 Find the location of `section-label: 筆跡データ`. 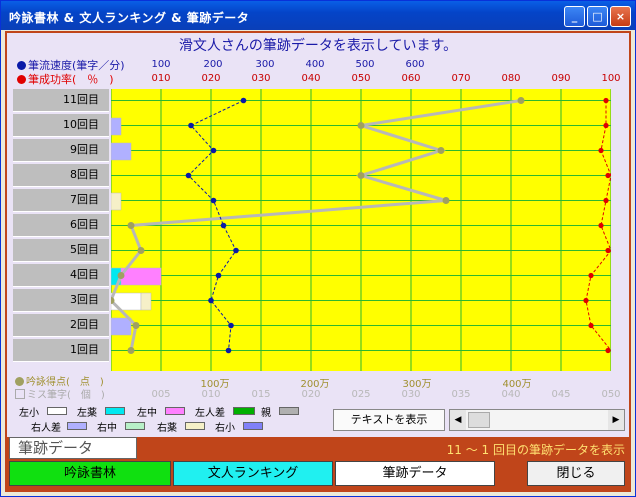

section-label: 筆跡データ is located at coordinates (73, 448).